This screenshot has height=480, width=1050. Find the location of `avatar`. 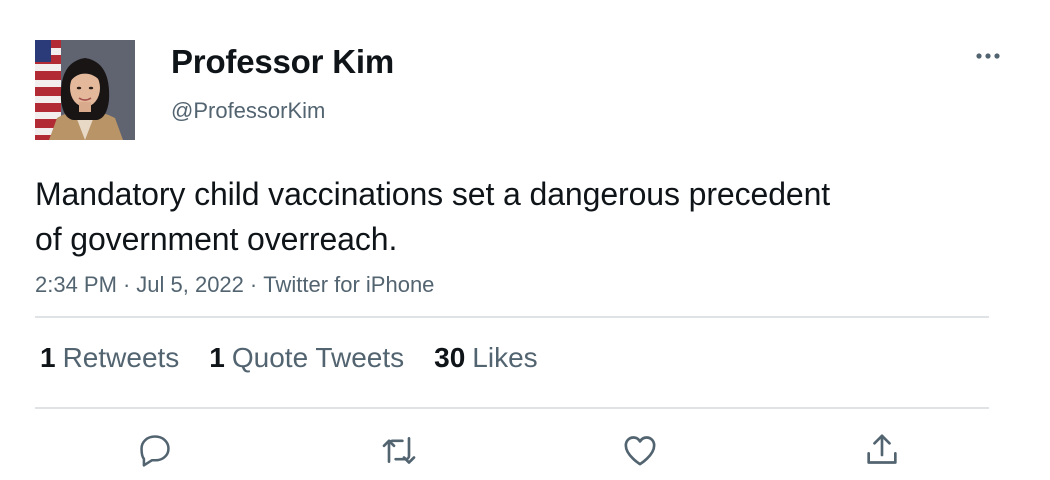

avatar is located at coordinates (85, 90).